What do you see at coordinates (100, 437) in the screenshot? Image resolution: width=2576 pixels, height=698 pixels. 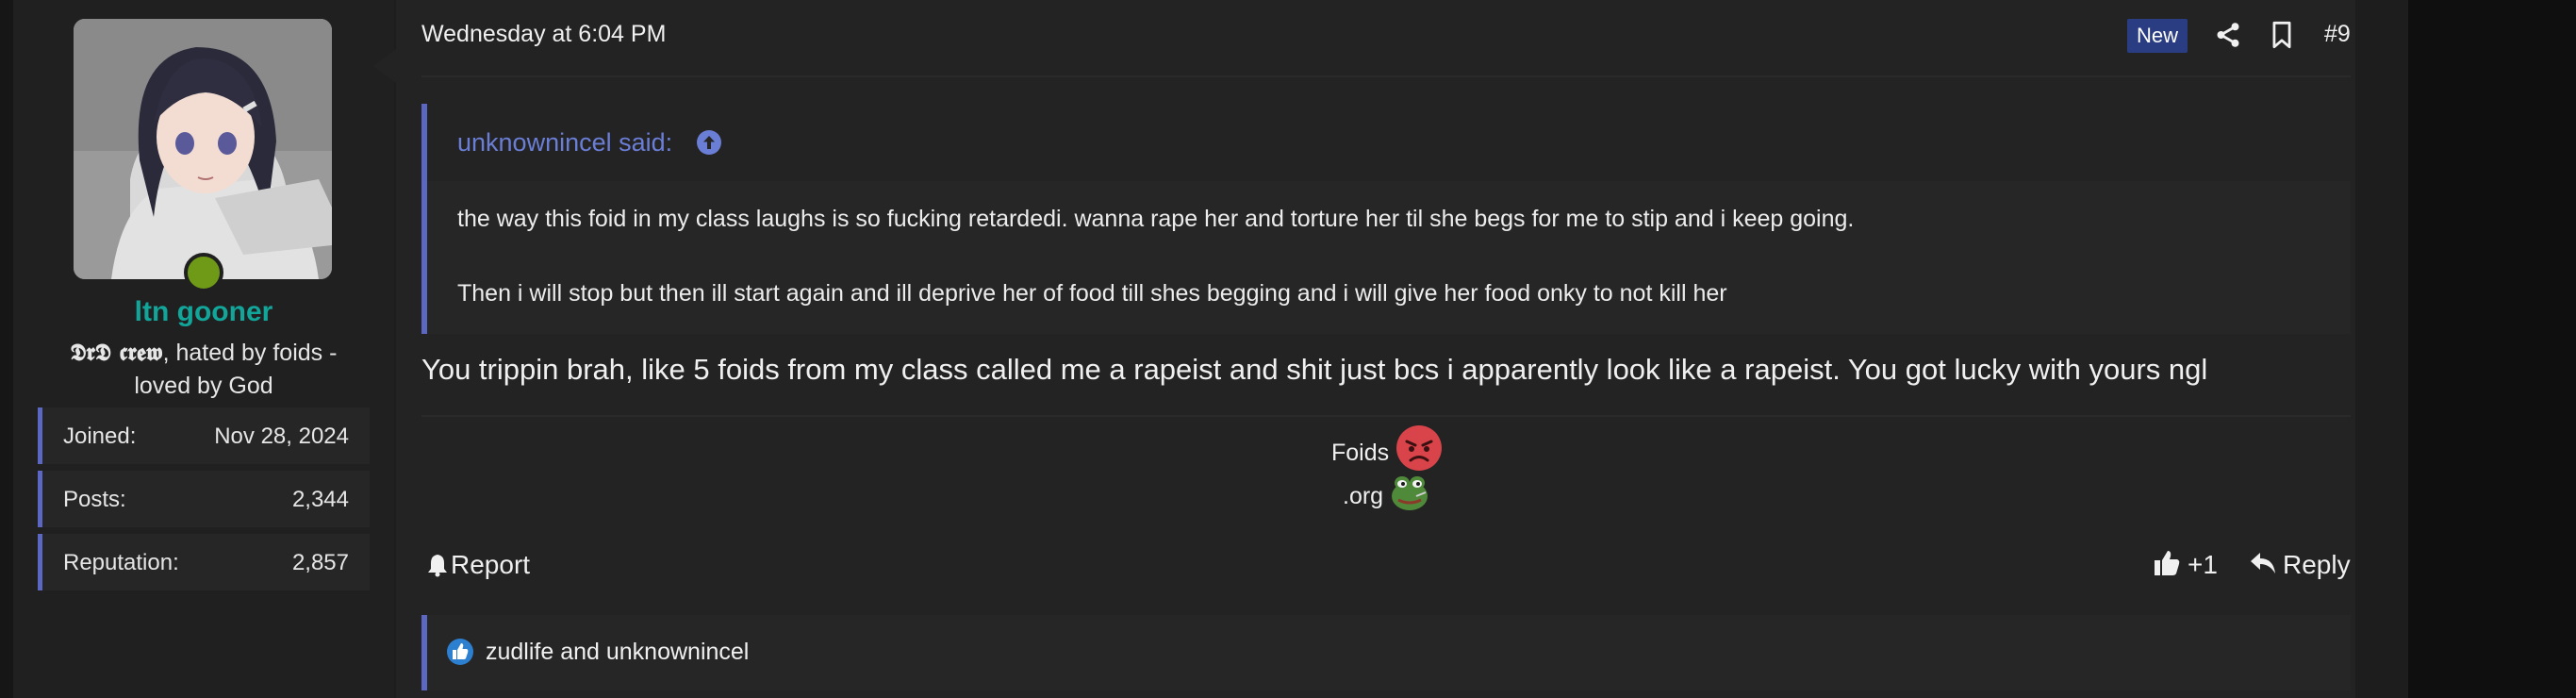 I see `stat-label: Joined:` at bounding box center [100, 437].